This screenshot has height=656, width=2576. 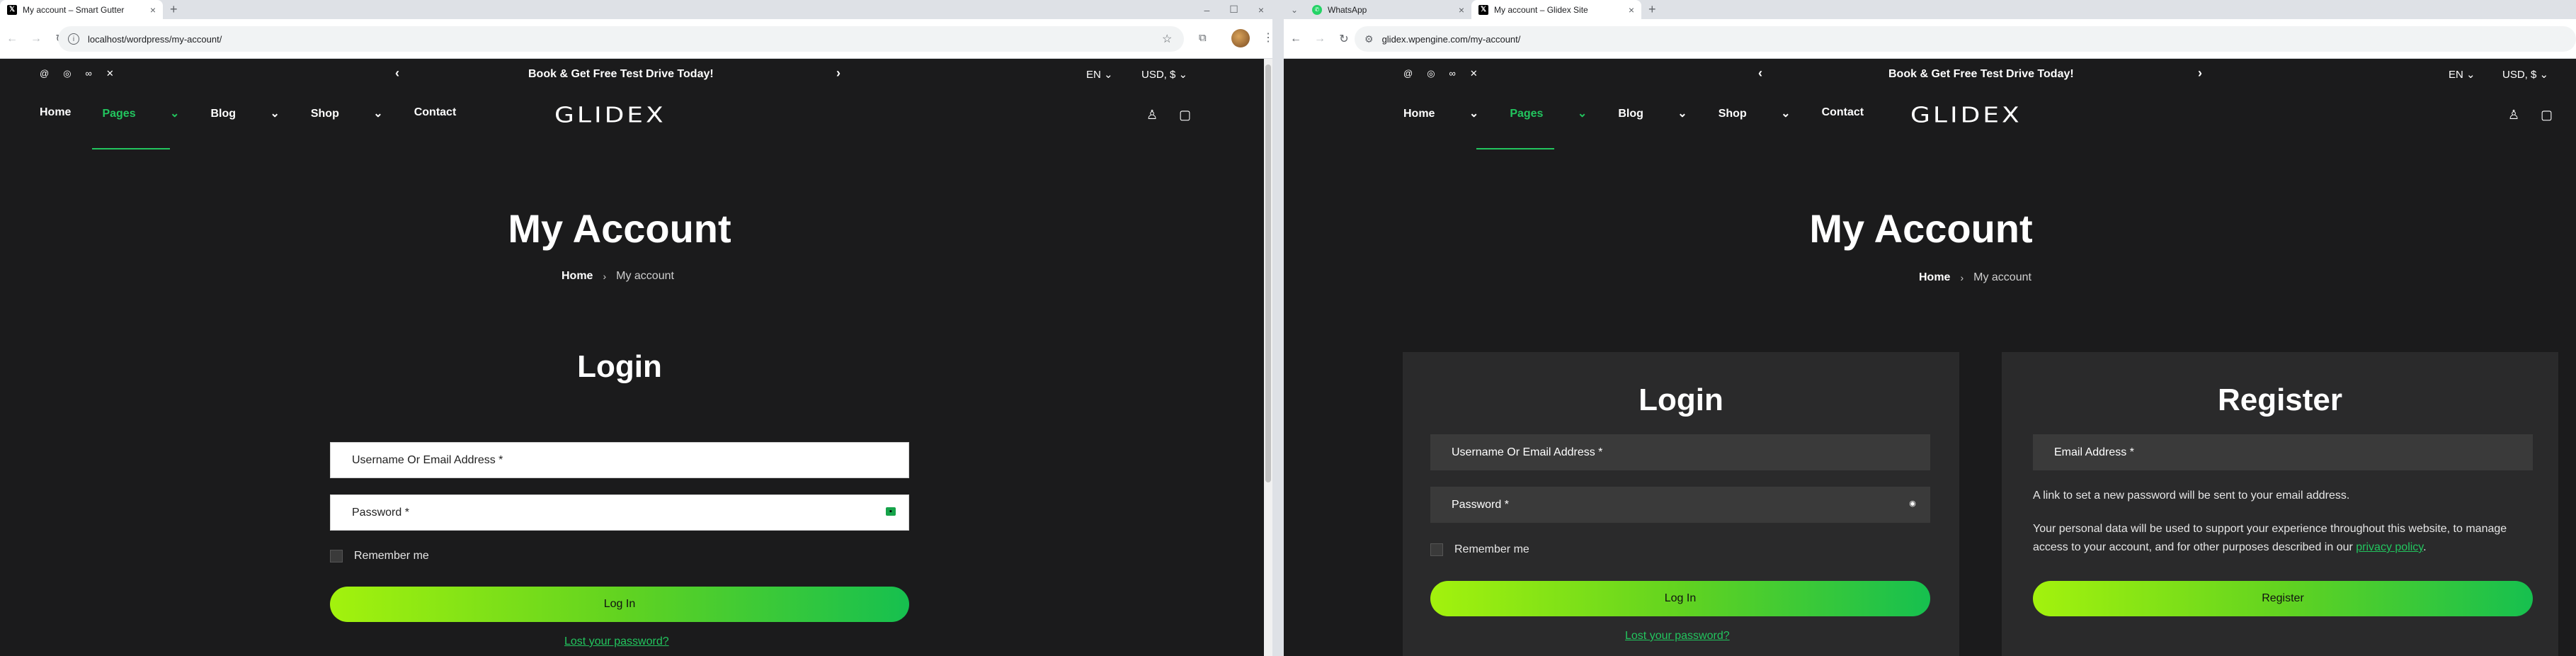 What do you see at coordinates (1451, 39) in the screenshot?
I see `url-text: glidex.wpengine.com/my-account/` at bounding box center [1451, 39].